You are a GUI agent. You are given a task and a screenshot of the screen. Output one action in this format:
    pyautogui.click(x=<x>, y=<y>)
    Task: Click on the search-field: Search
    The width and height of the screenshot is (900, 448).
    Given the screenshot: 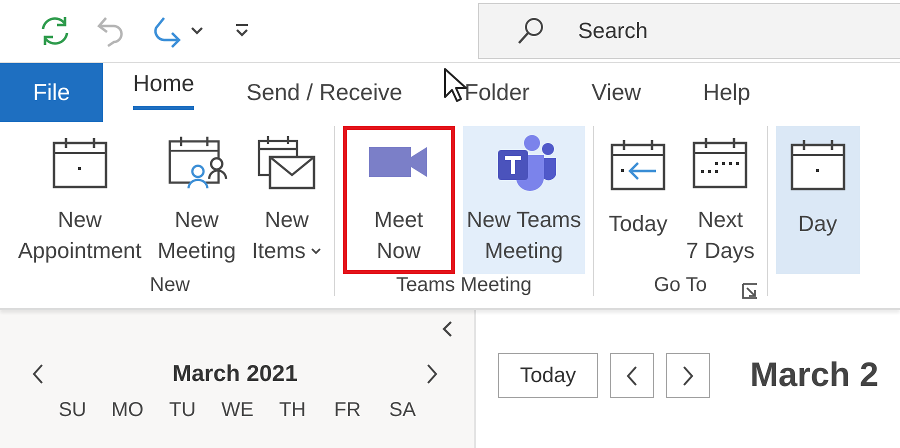 What is the action you would take?
    pyautogui.click(x=689, y=31)
    